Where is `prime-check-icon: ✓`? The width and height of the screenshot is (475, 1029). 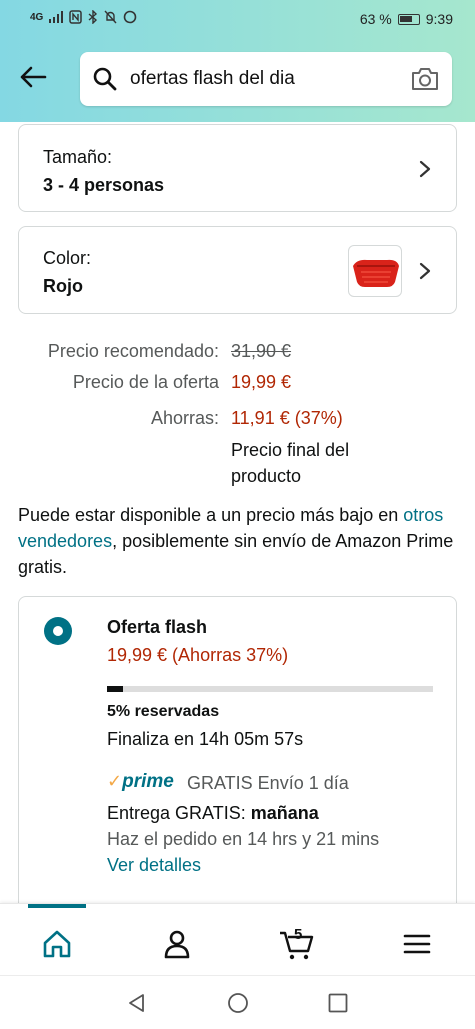
prime-check-icon: ✓ is located at coordinates (115, 781).